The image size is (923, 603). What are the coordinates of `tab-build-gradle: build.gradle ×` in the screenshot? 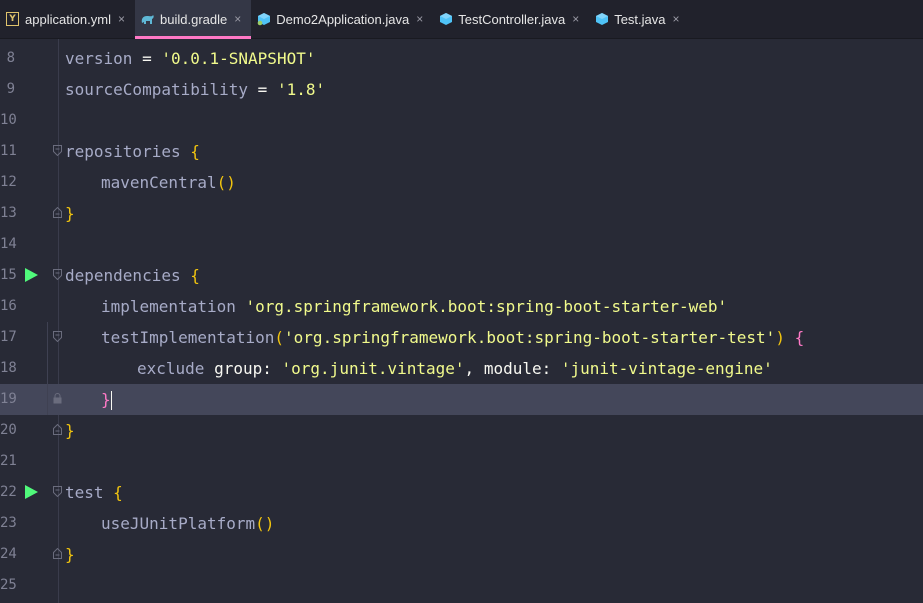 It's located at (193, 19).